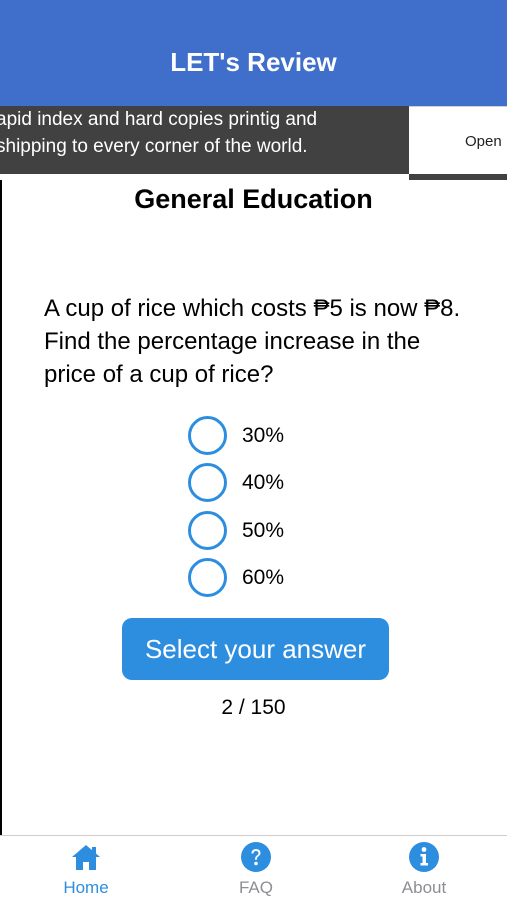 The width and height of the screenshot is (507, 900). What do you see at coordinates (86, 857) in the screenshot?
I see `home-icon` at bounding box center [86, 857].